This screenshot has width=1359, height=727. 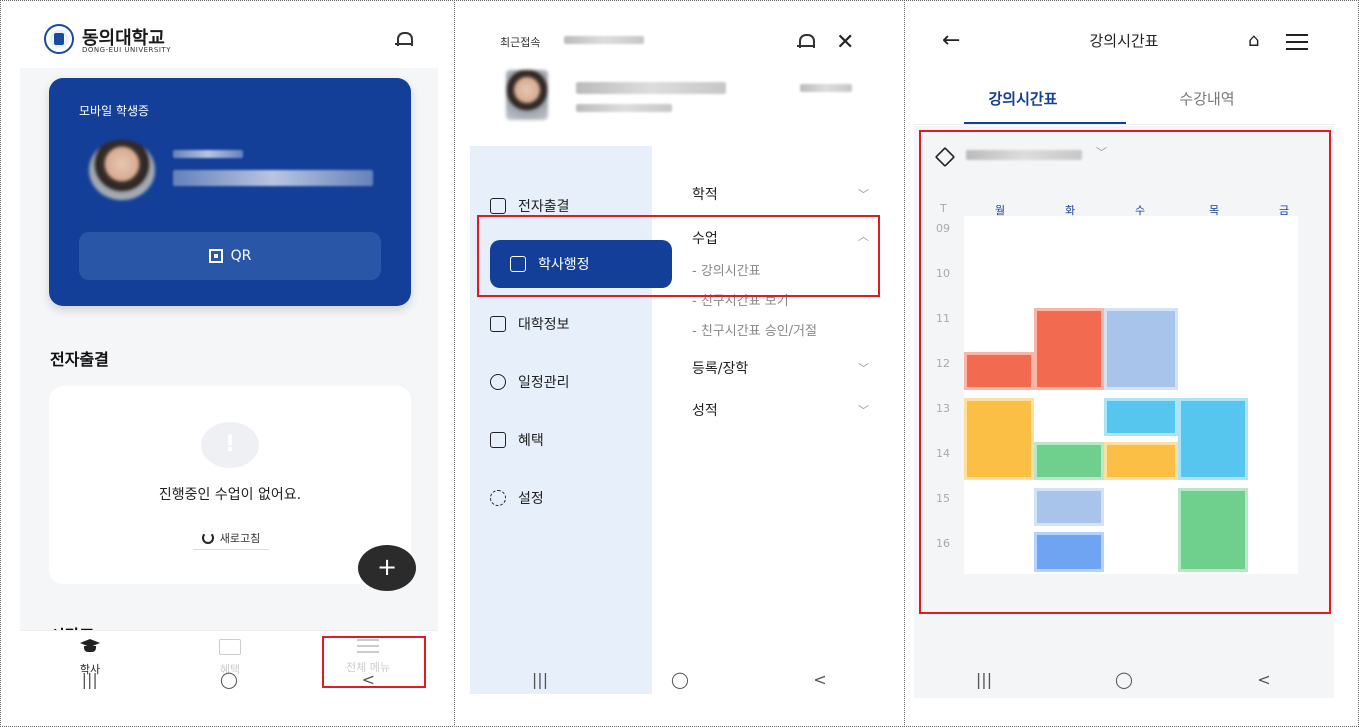 What do you see at coordinates (1045, 123) in the screenshot?
I see `active-tab-indicator` at bounding box center [1045, 123].